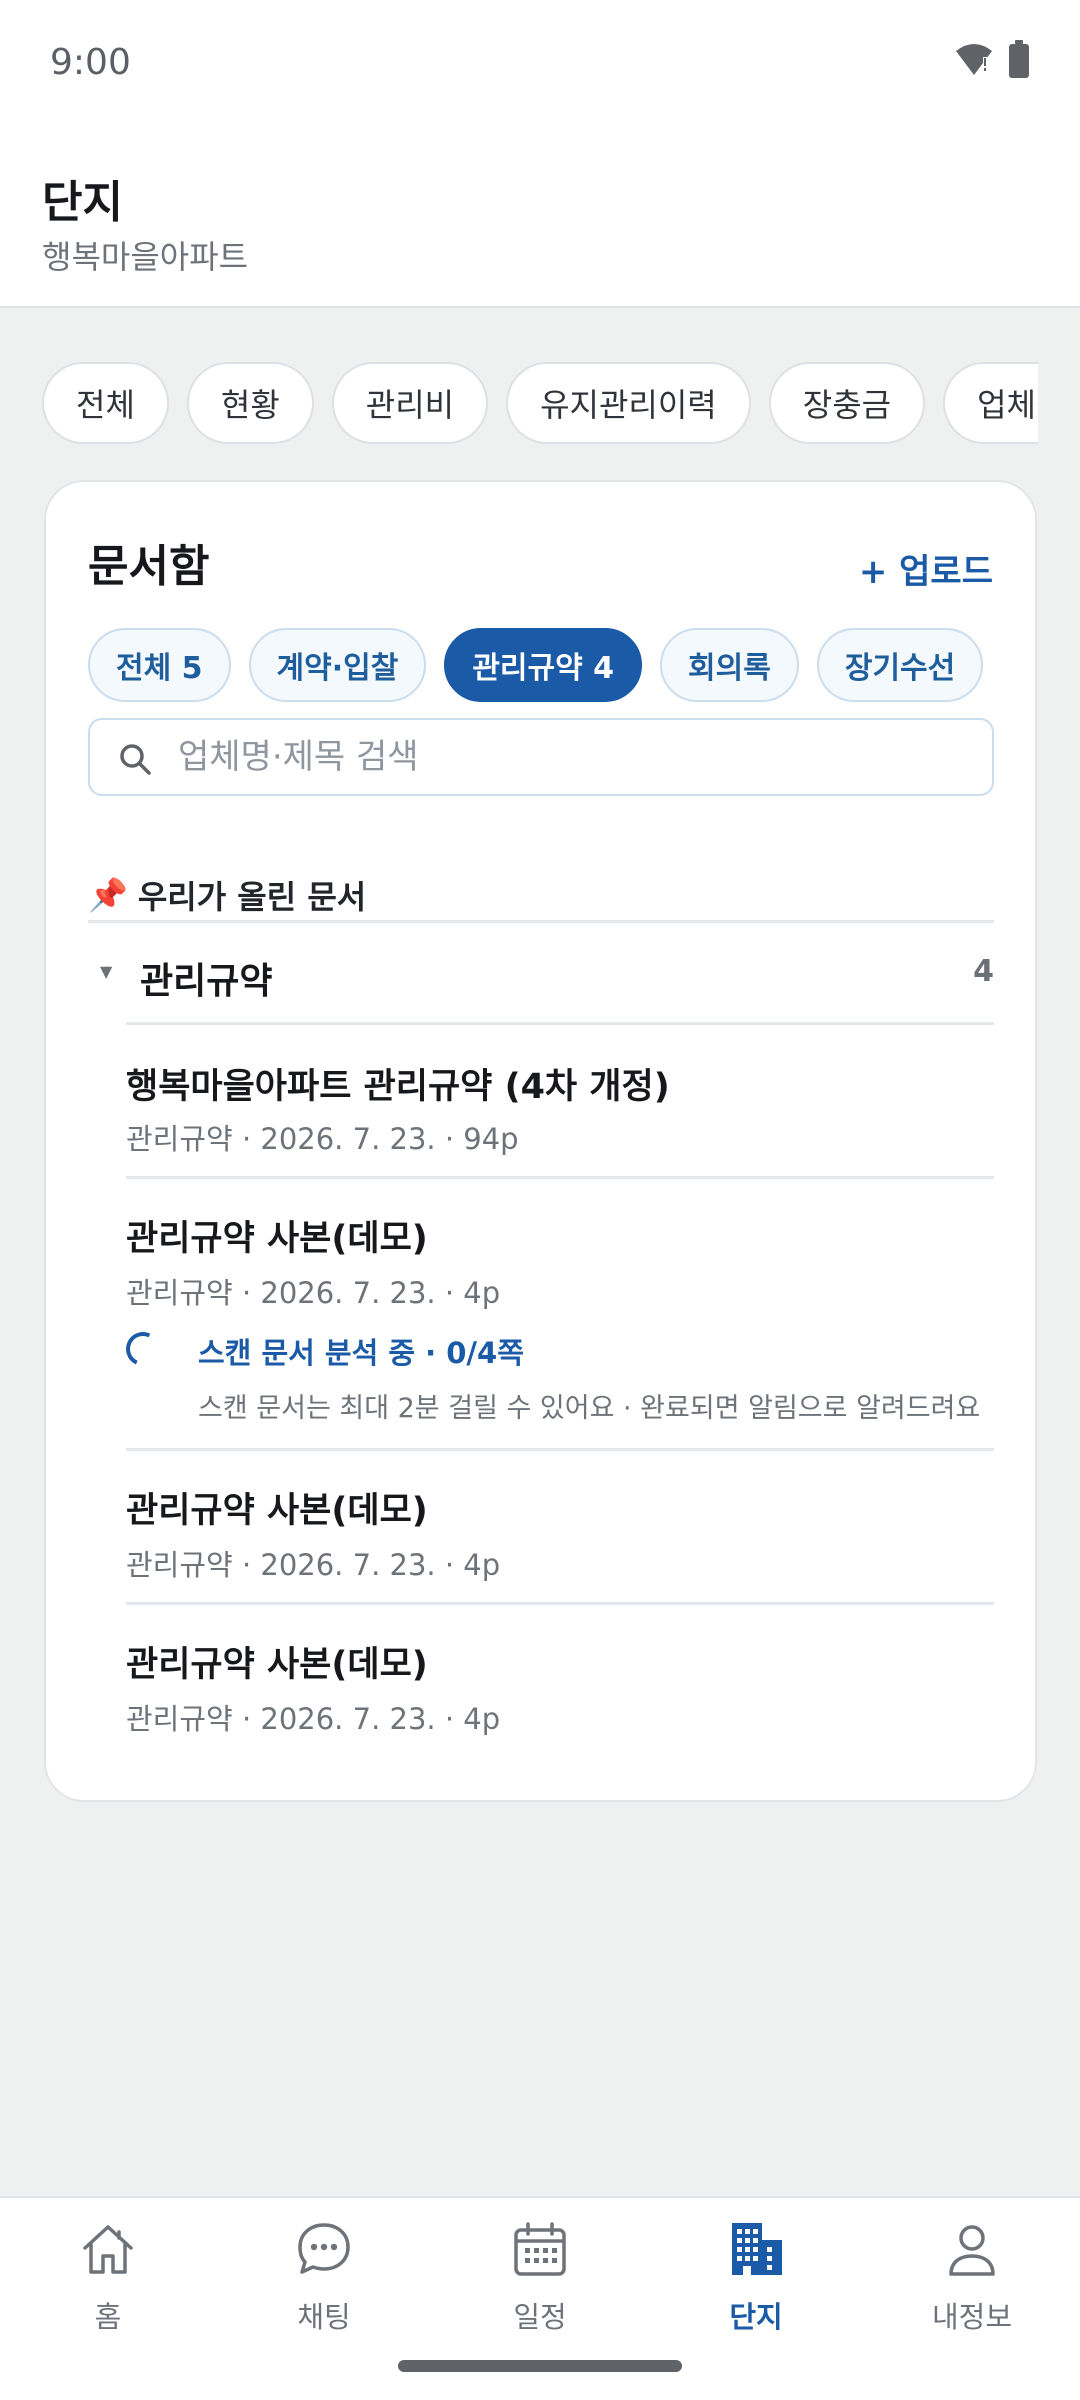  What do you see at coordinates (983, 971) in the screenshot?
I see `group-count: 4` at bounding box center [983, 971].